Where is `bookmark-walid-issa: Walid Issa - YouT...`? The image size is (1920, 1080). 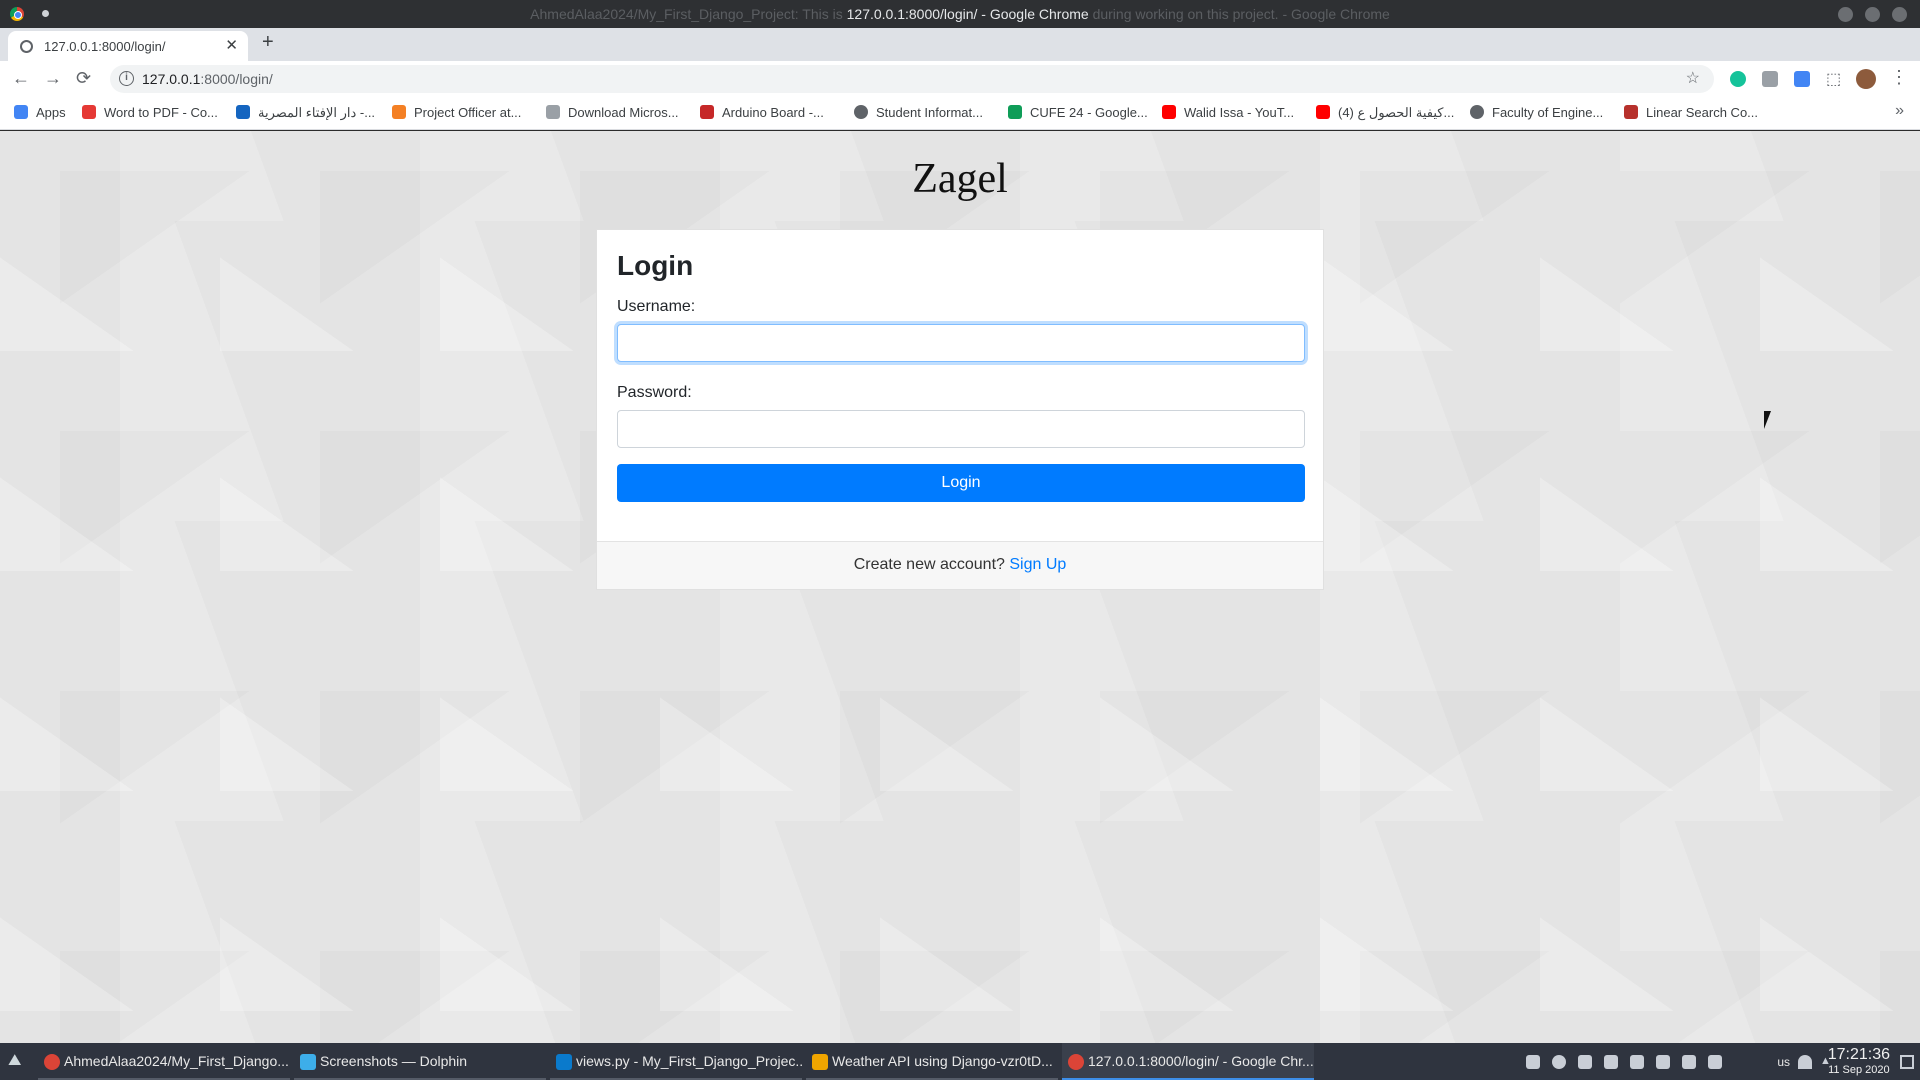 bookmark-walid-issa: Walid Issa - YouT... is located at coordinates (1228, 114).